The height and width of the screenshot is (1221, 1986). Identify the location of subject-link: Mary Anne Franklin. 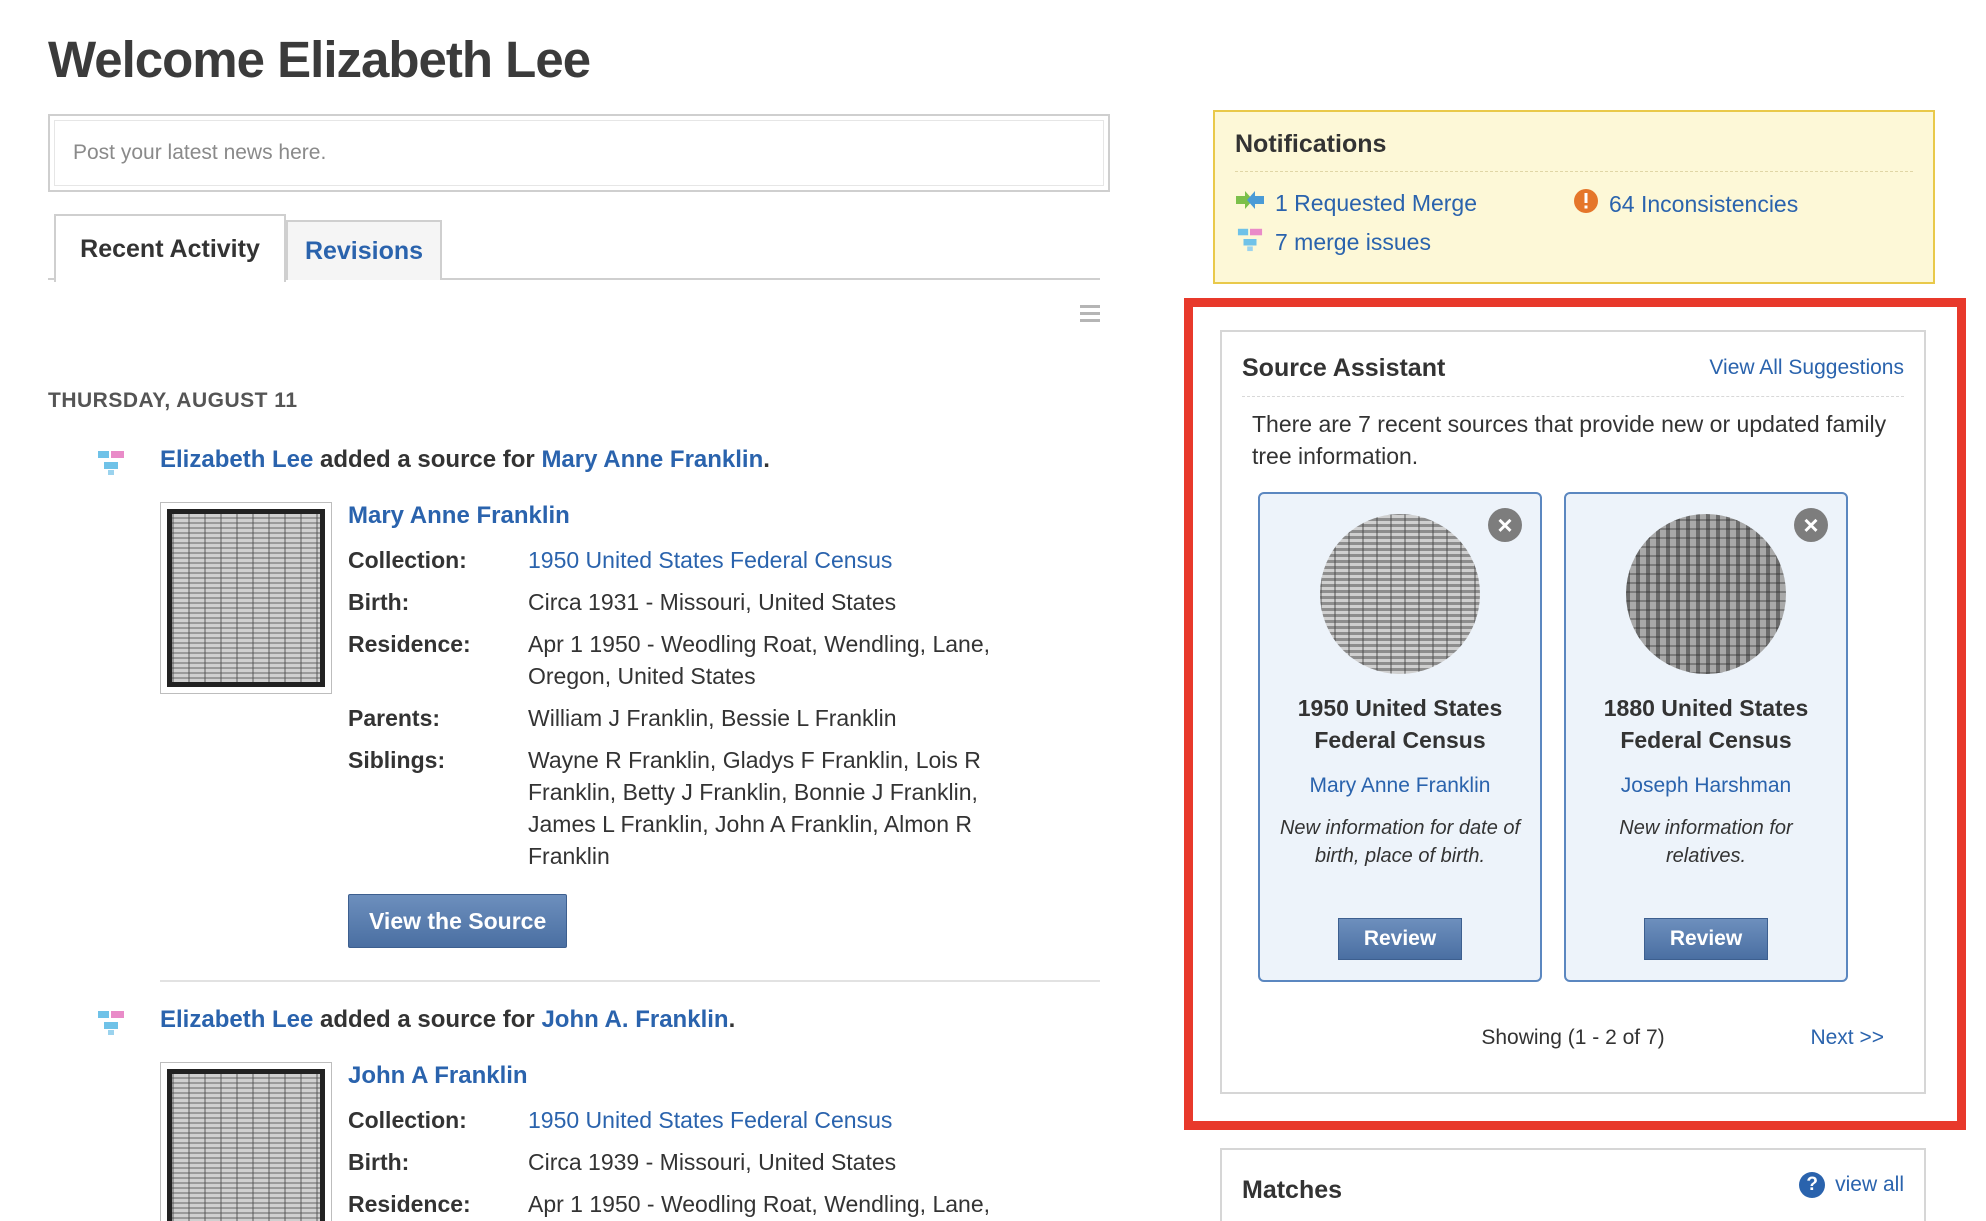
(652, 459).